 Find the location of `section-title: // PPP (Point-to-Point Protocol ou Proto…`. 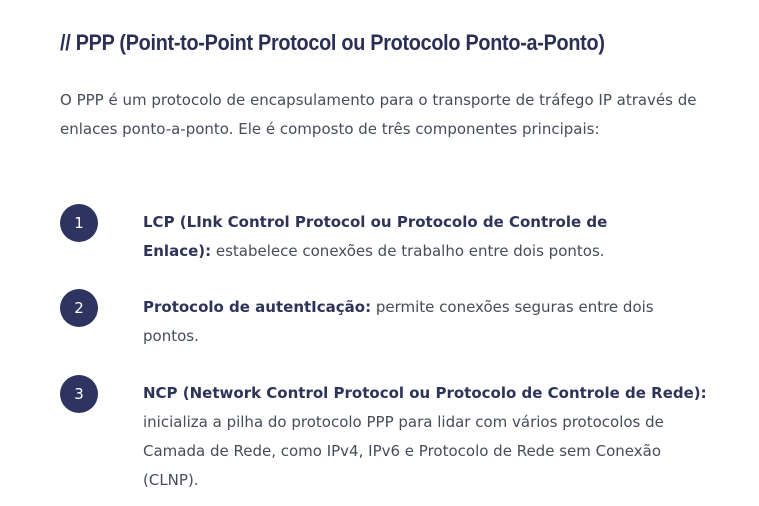

section-title: // PPP (Point-to-Point Protocol ou Proto… is located at coordinates (332, 42).